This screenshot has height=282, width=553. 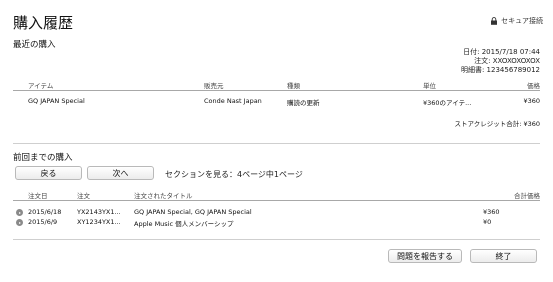 I want to click on lock-icon, so click(x=494, y=21).